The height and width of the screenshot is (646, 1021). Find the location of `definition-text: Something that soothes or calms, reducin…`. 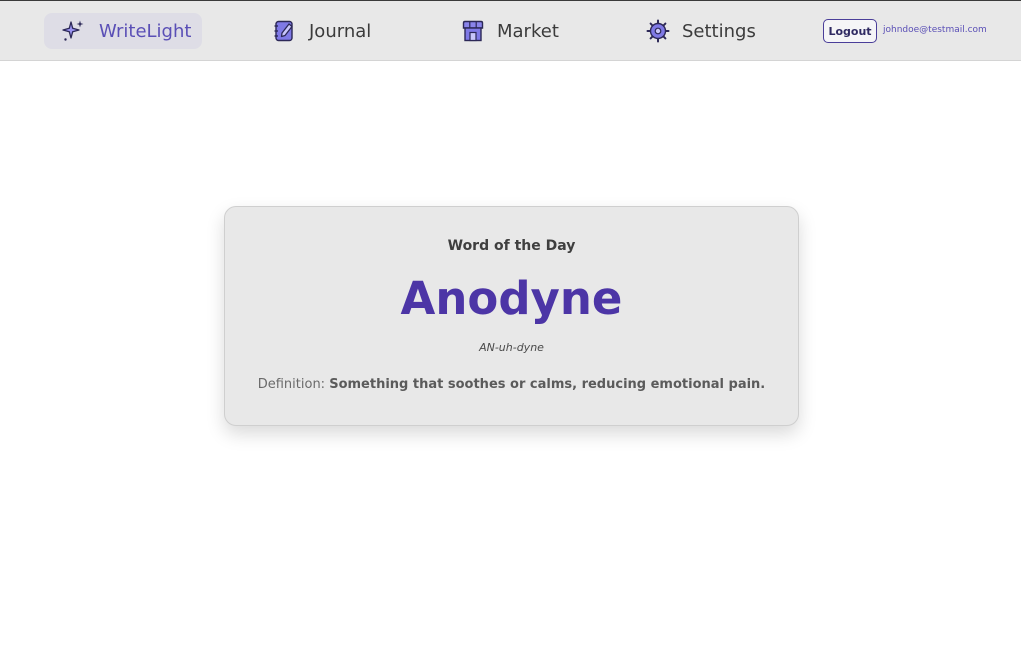

definition-text: Something that soothes or calms, reducin… is located at coordinates (547, 384).